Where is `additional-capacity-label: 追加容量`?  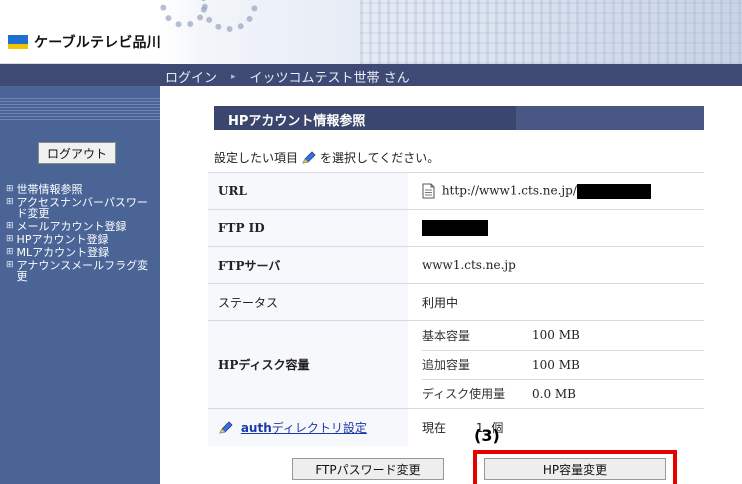 additional-capacity-label: 追加容量 is located at coordinates (477, 364).